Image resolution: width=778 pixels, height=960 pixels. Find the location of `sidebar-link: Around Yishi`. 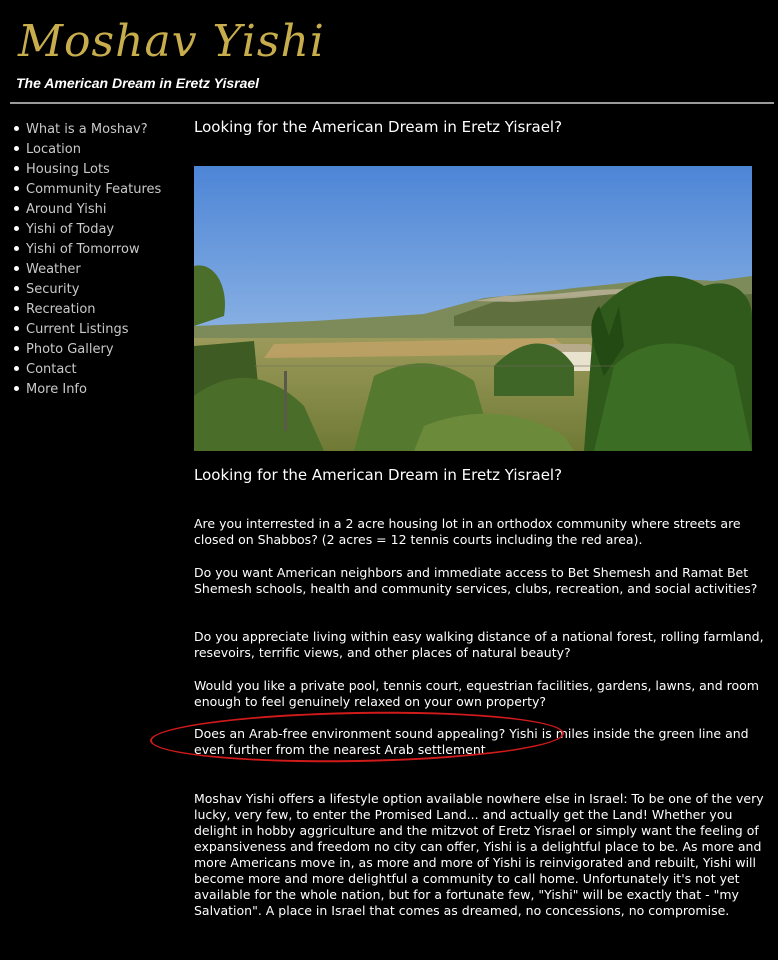

sidebar-link: Around Yishi is located at coordinates (66, 209).